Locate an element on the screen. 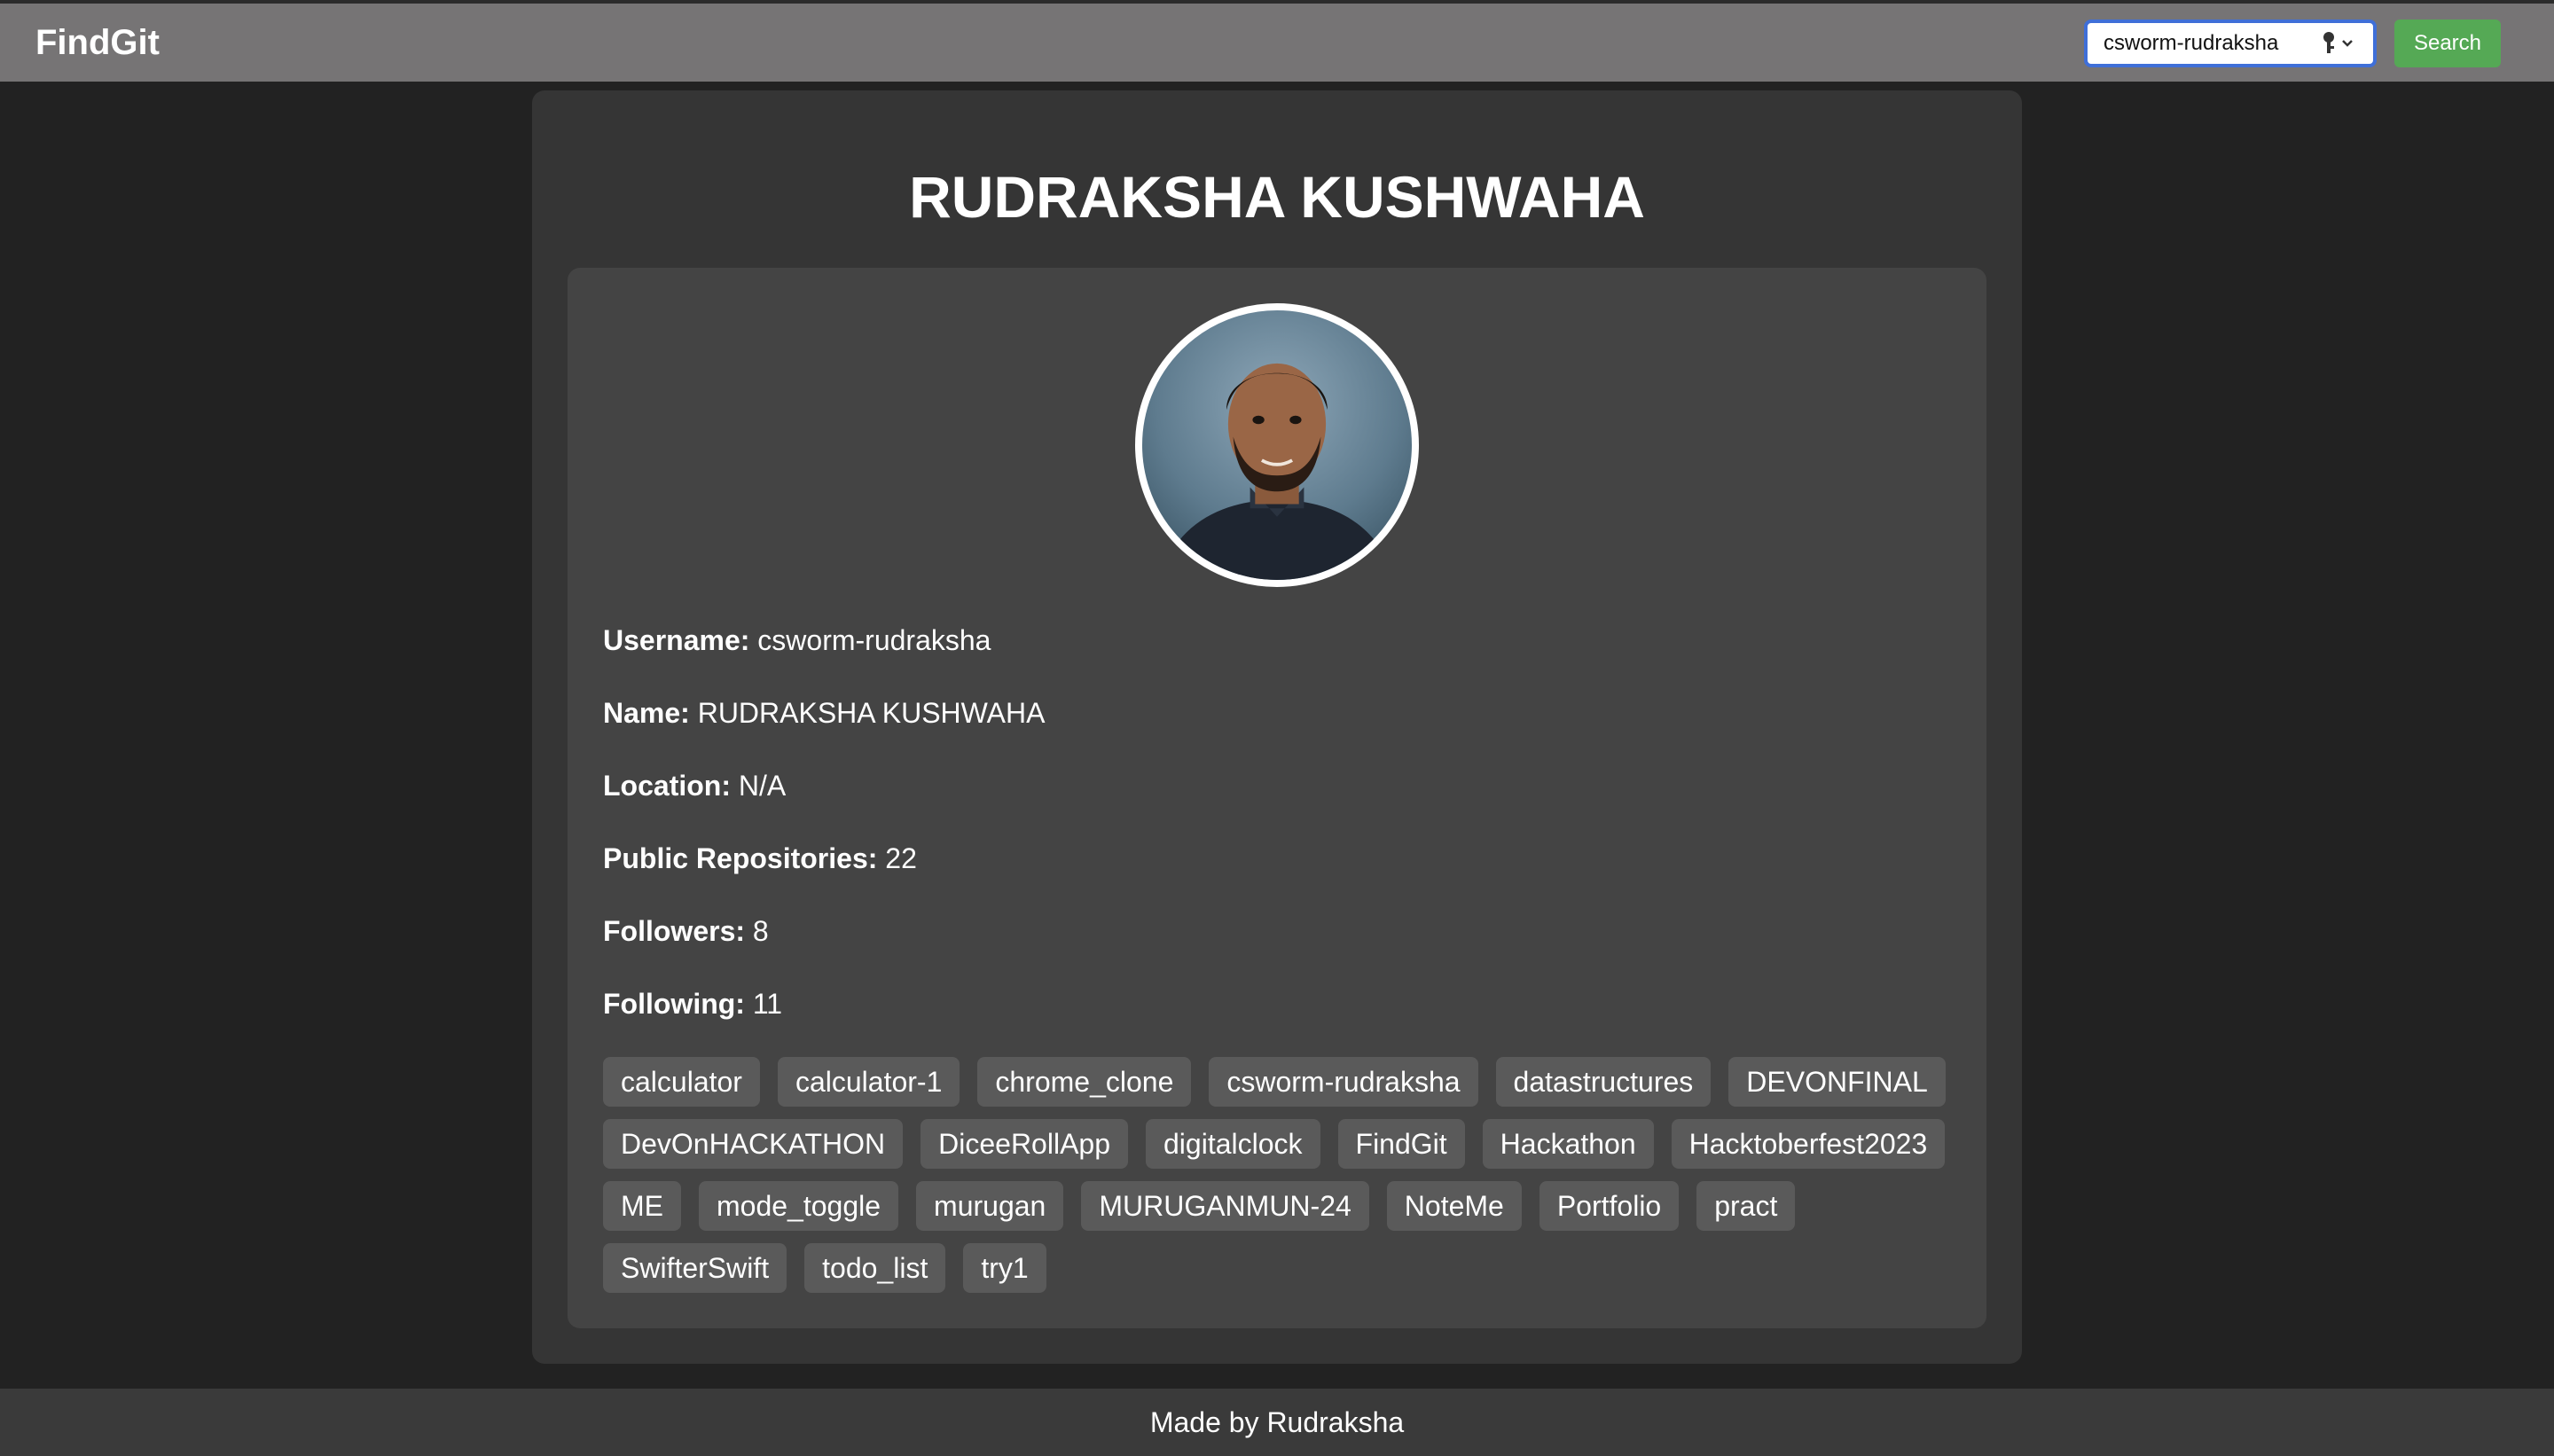 This screenshot has height=1456, width=2554. repo-tag: chrome_clone is located at coordinates (1084, 1082).